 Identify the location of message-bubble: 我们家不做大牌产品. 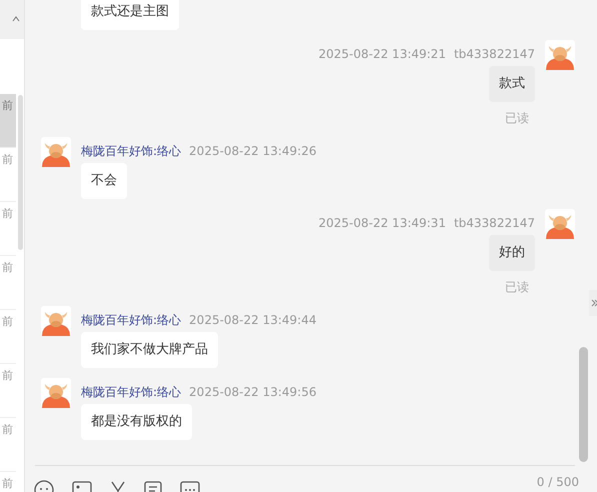
(149, 350).